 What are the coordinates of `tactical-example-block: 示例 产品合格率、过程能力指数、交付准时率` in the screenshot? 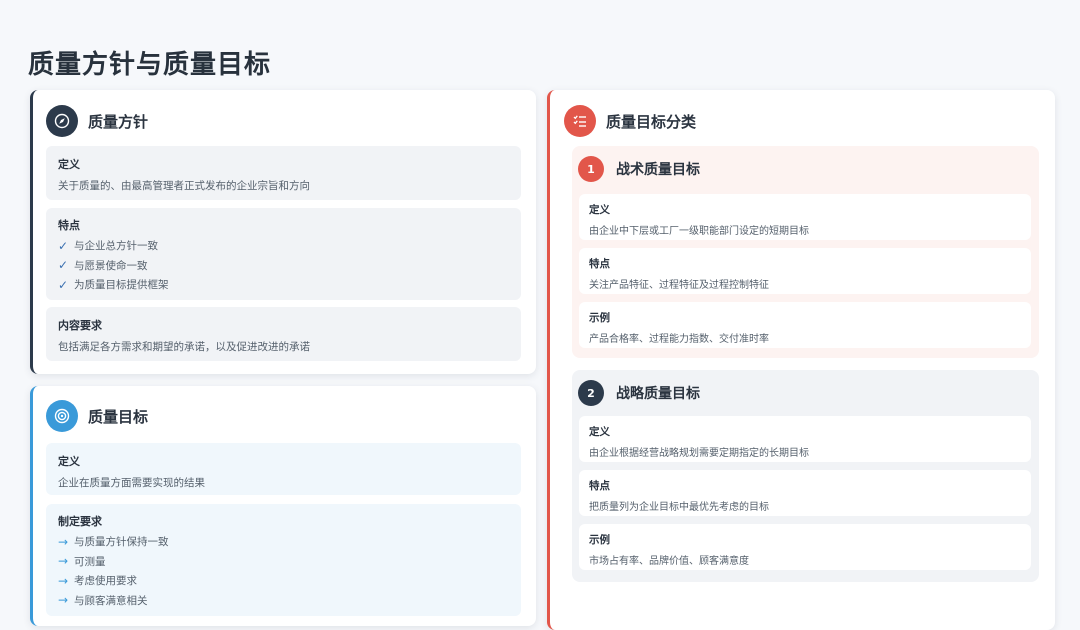 It's located at (805, 325).